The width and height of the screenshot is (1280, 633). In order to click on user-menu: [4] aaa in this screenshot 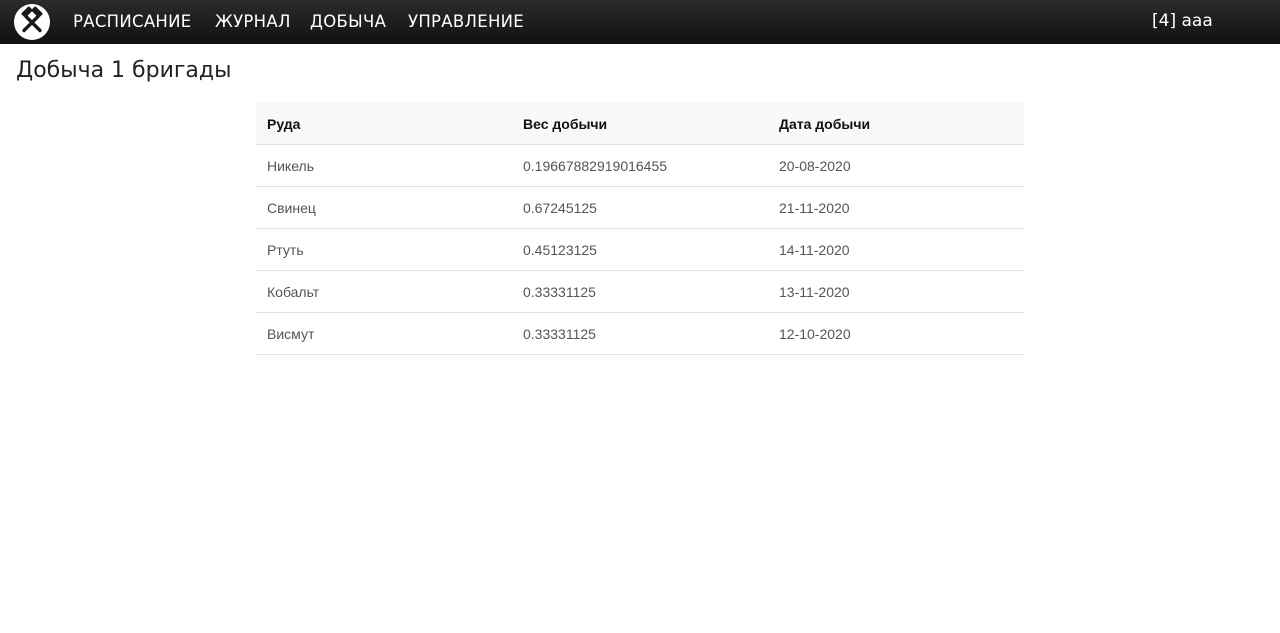, I will do `click(1182, 22)`.